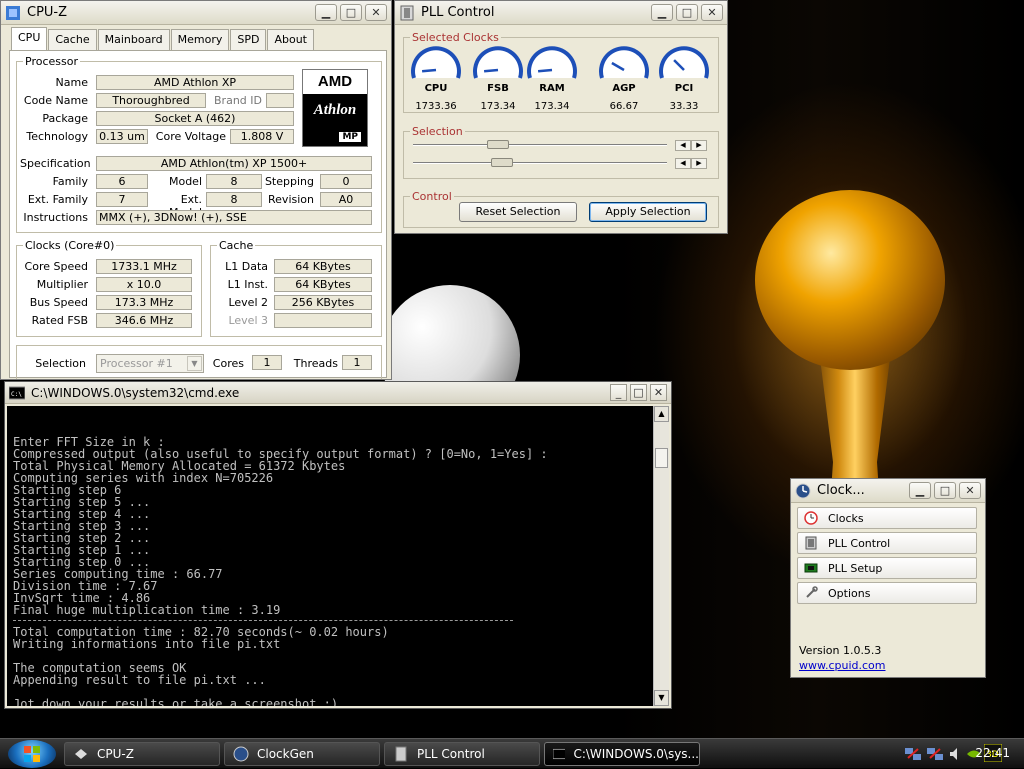 This screenshot has width=1024, height=769. I want to click on busspeed-label: Bus Speed, so click(58, 302).